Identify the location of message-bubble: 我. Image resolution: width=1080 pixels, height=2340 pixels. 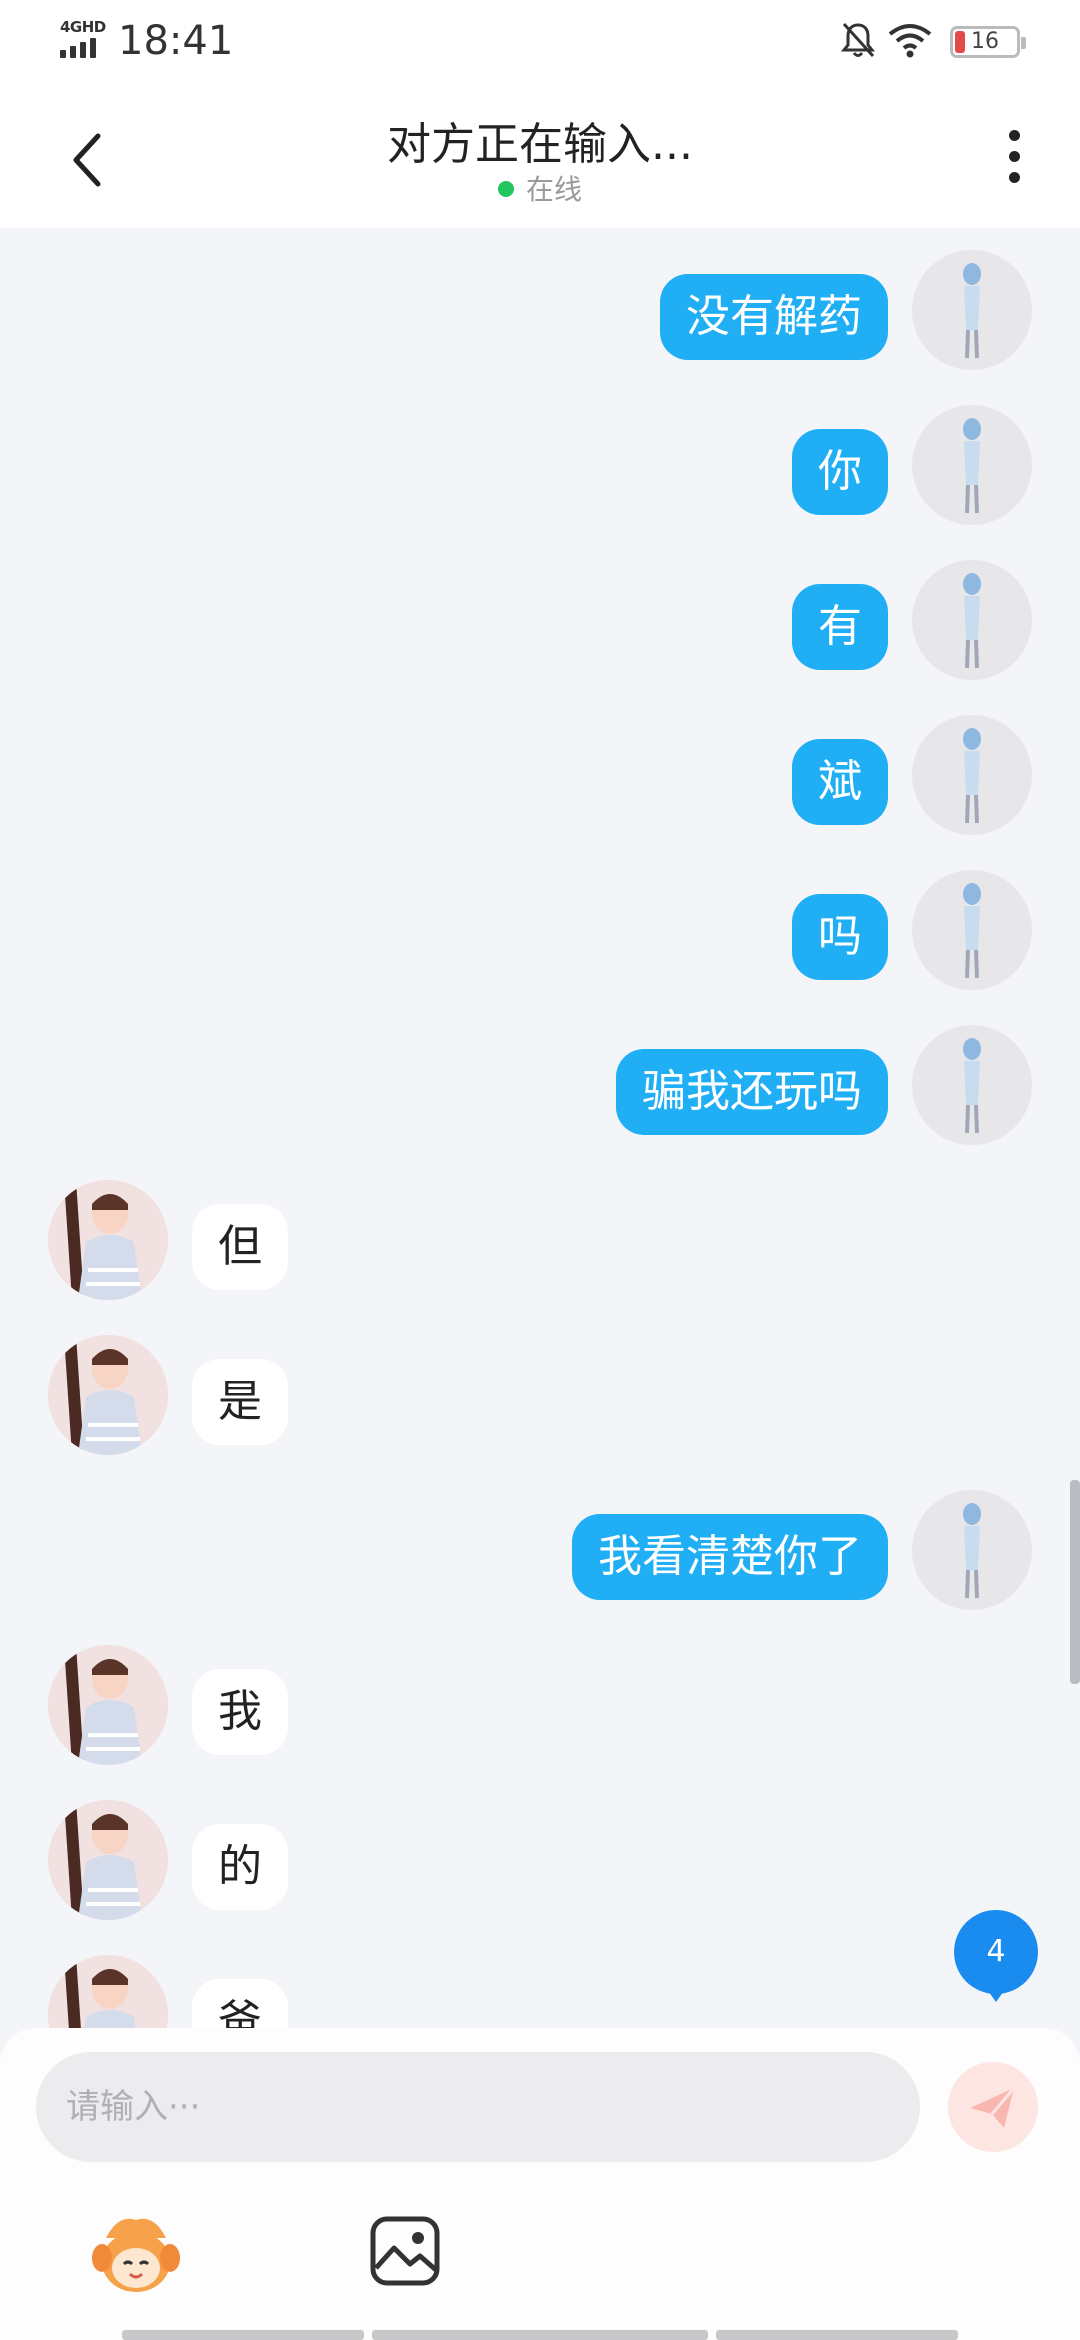
(240, 1712).